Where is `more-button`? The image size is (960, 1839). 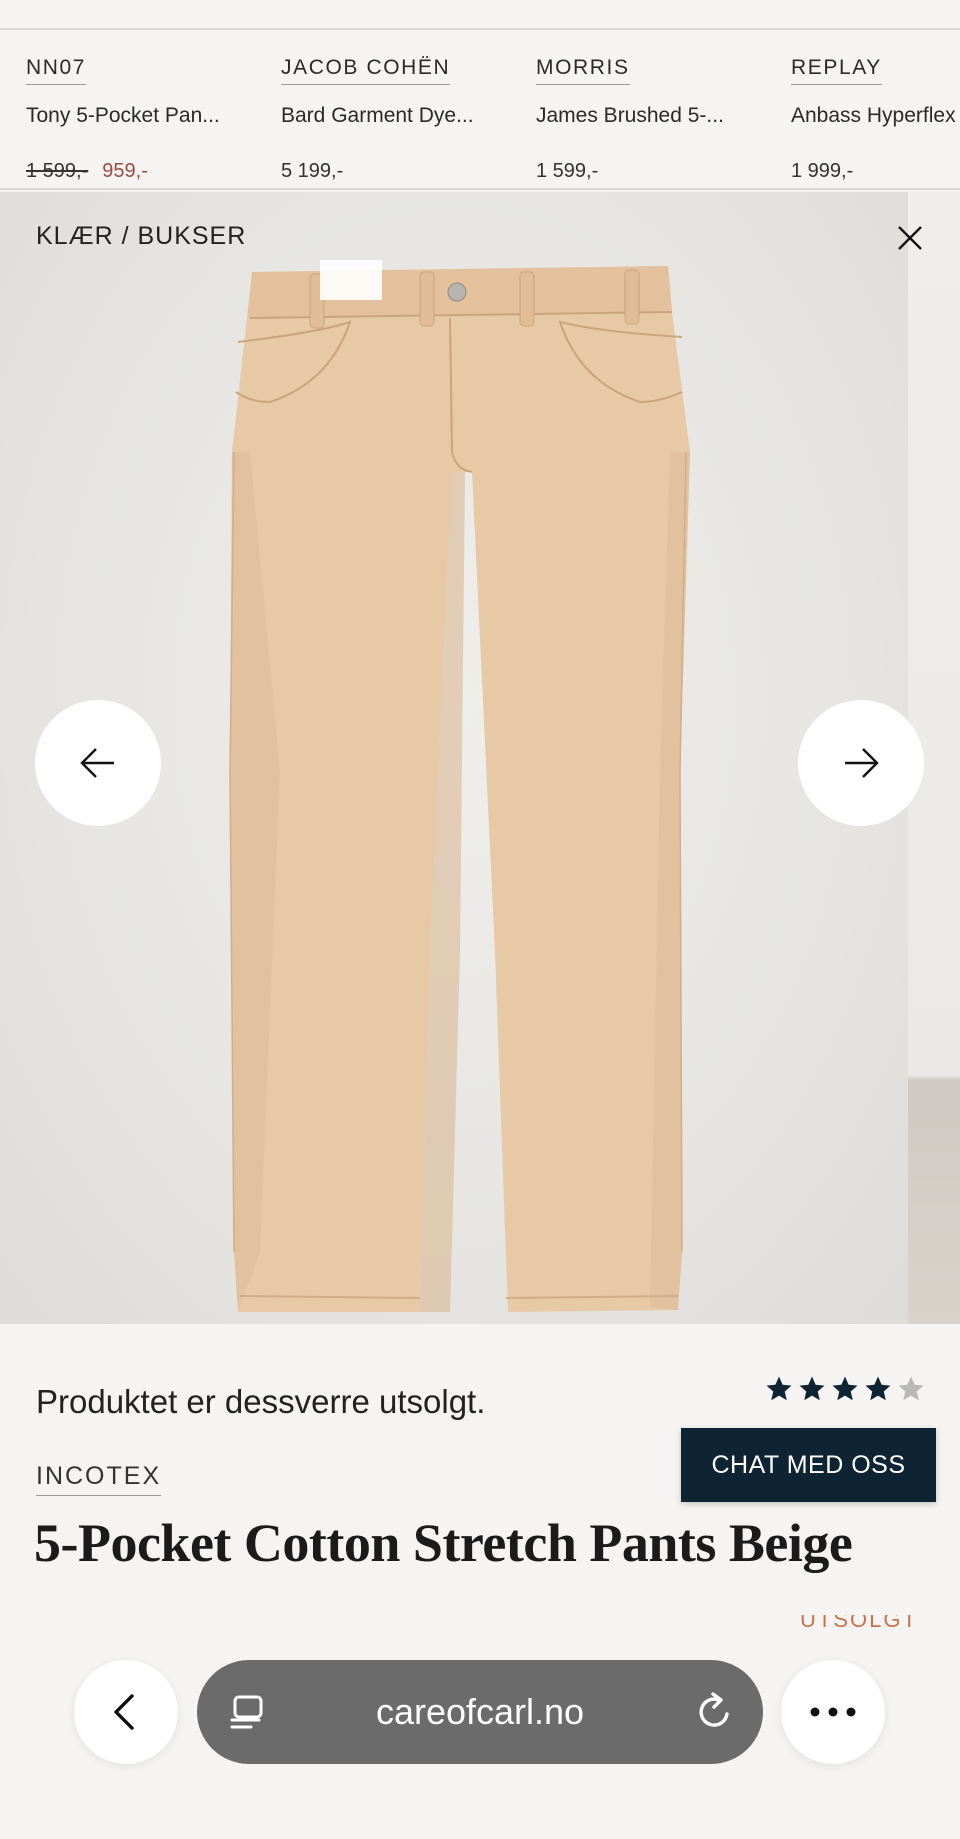
more-button is located at coordinates (833, 1712).